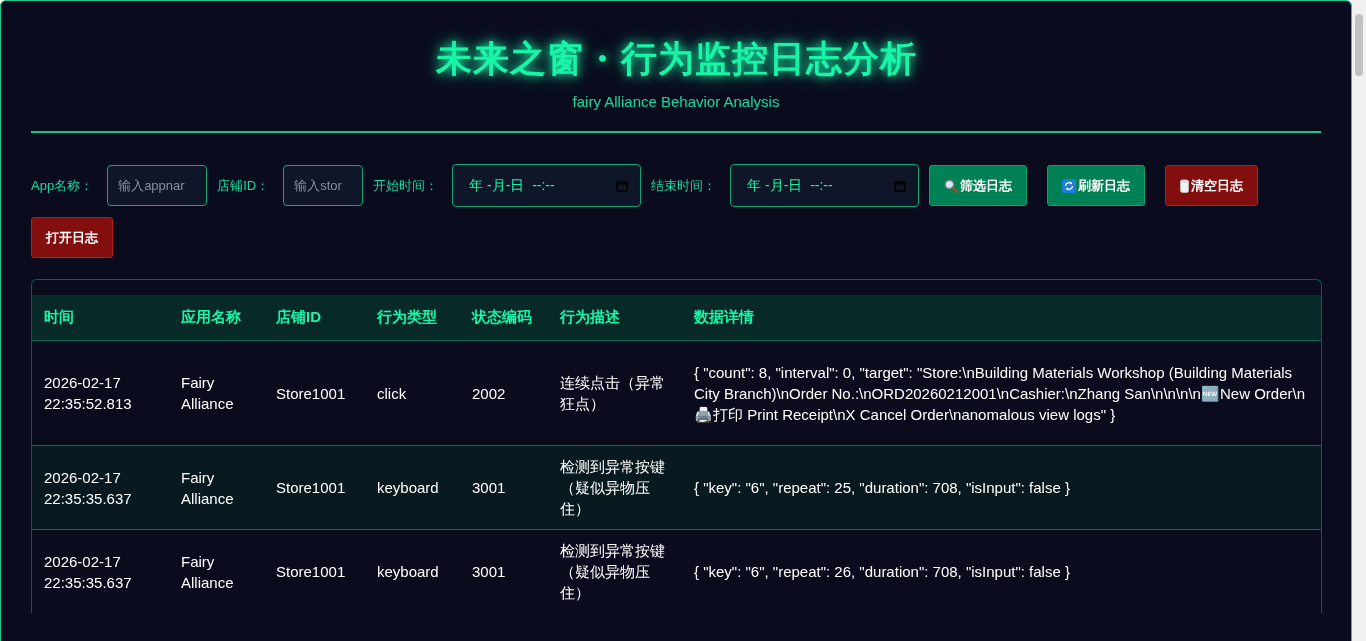 Image resolution: width=1366 pixels, height=641 pixels. What do you see at coordinates (406, 185) in the screenshot?
I see `filter-label: 开始时间：` at bounding box center [406, 185].